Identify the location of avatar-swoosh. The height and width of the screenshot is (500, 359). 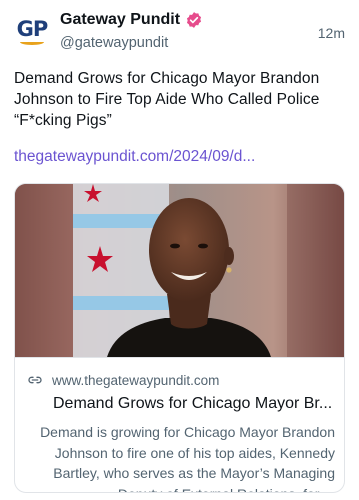
(32, 42).